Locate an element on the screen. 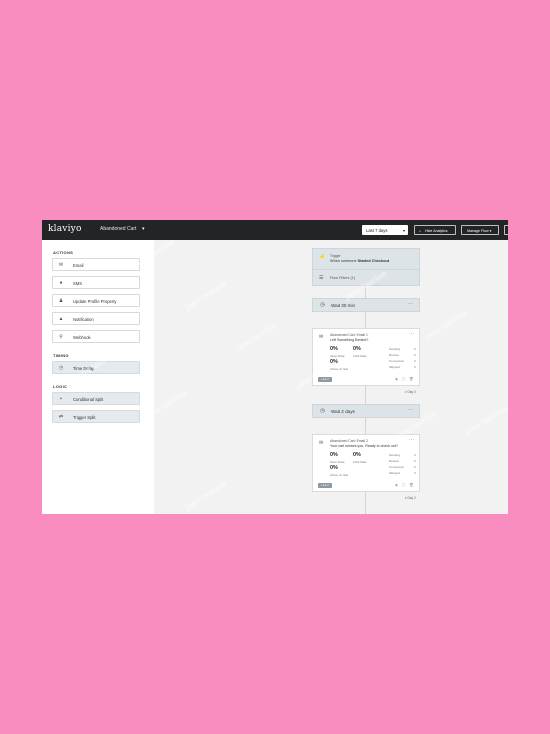 The image size is (550, 734). wait-step-1: ◷ Wait 30 min ··· is located at coordinates (366, 305).